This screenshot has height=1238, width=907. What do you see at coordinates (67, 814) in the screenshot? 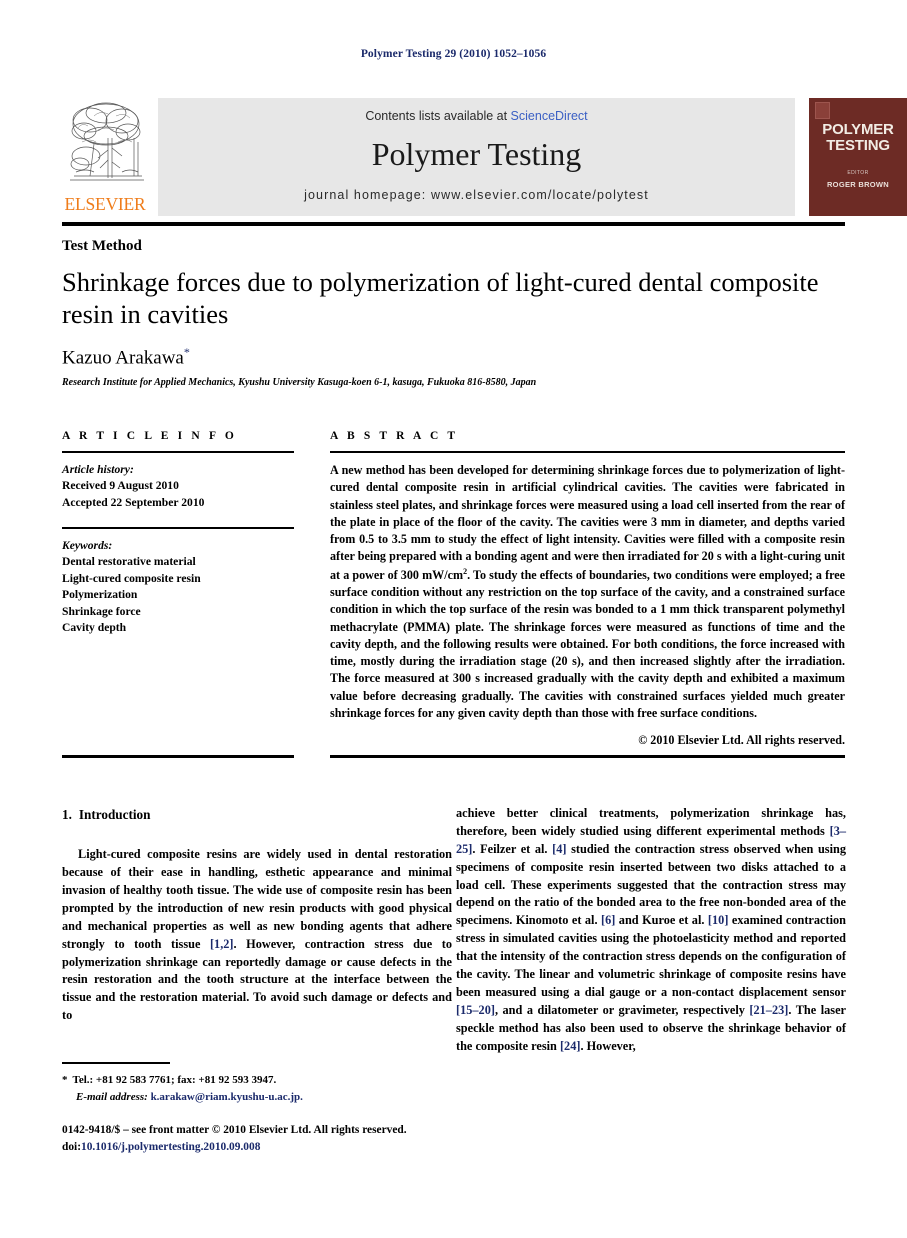
I see `section-number: 1.` at bounding box center [67, 814].